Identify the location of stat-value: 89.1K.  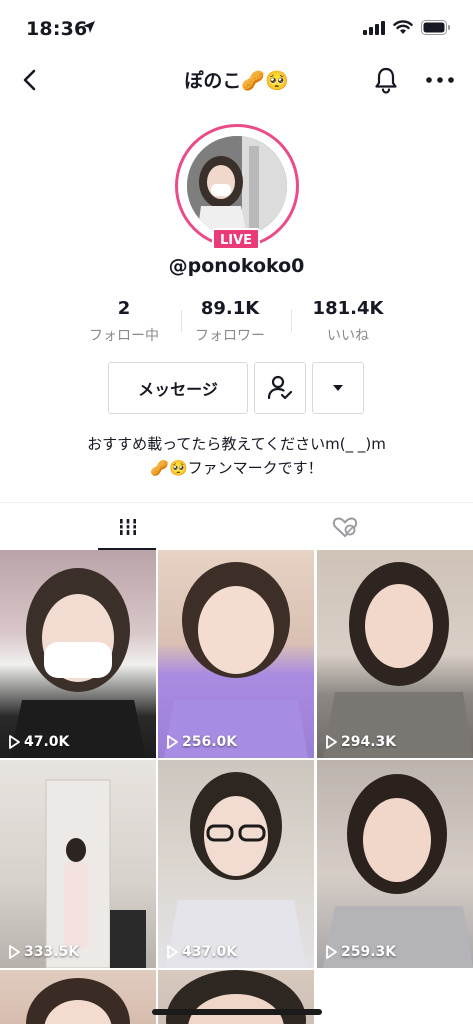
(230, 308).